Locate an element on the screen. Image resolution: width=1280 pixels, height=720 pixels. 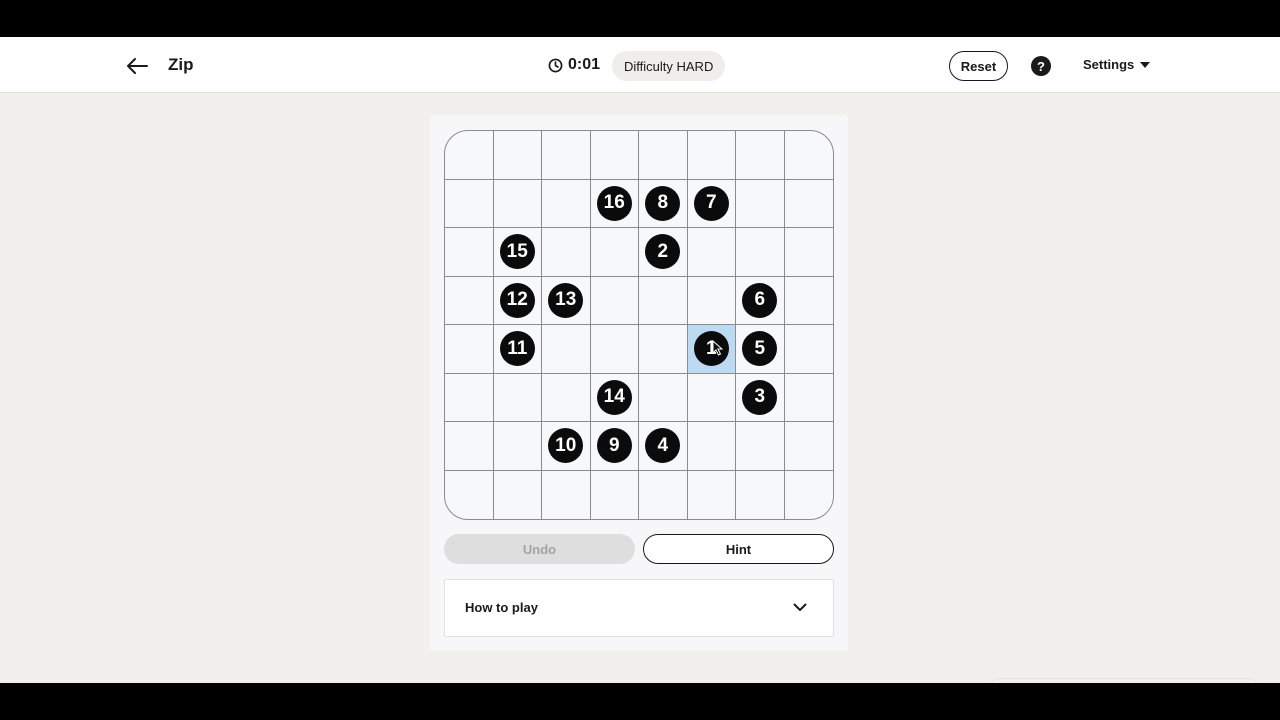
back-button is located at coordinates (137, 66).